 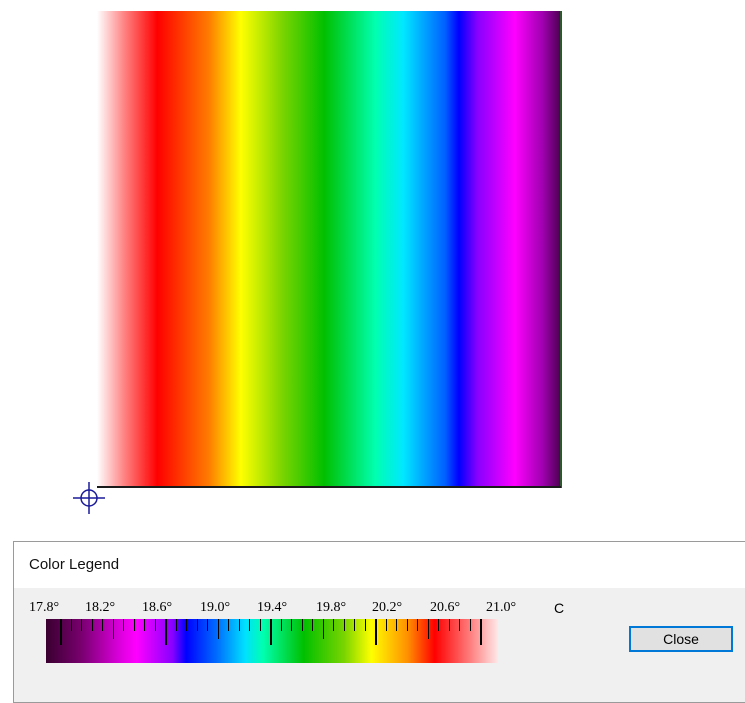 What do you see at coordinates (215, 607) in the screenshot?
I see `tick-label: 19.0°` at bounding box center [215, 607].